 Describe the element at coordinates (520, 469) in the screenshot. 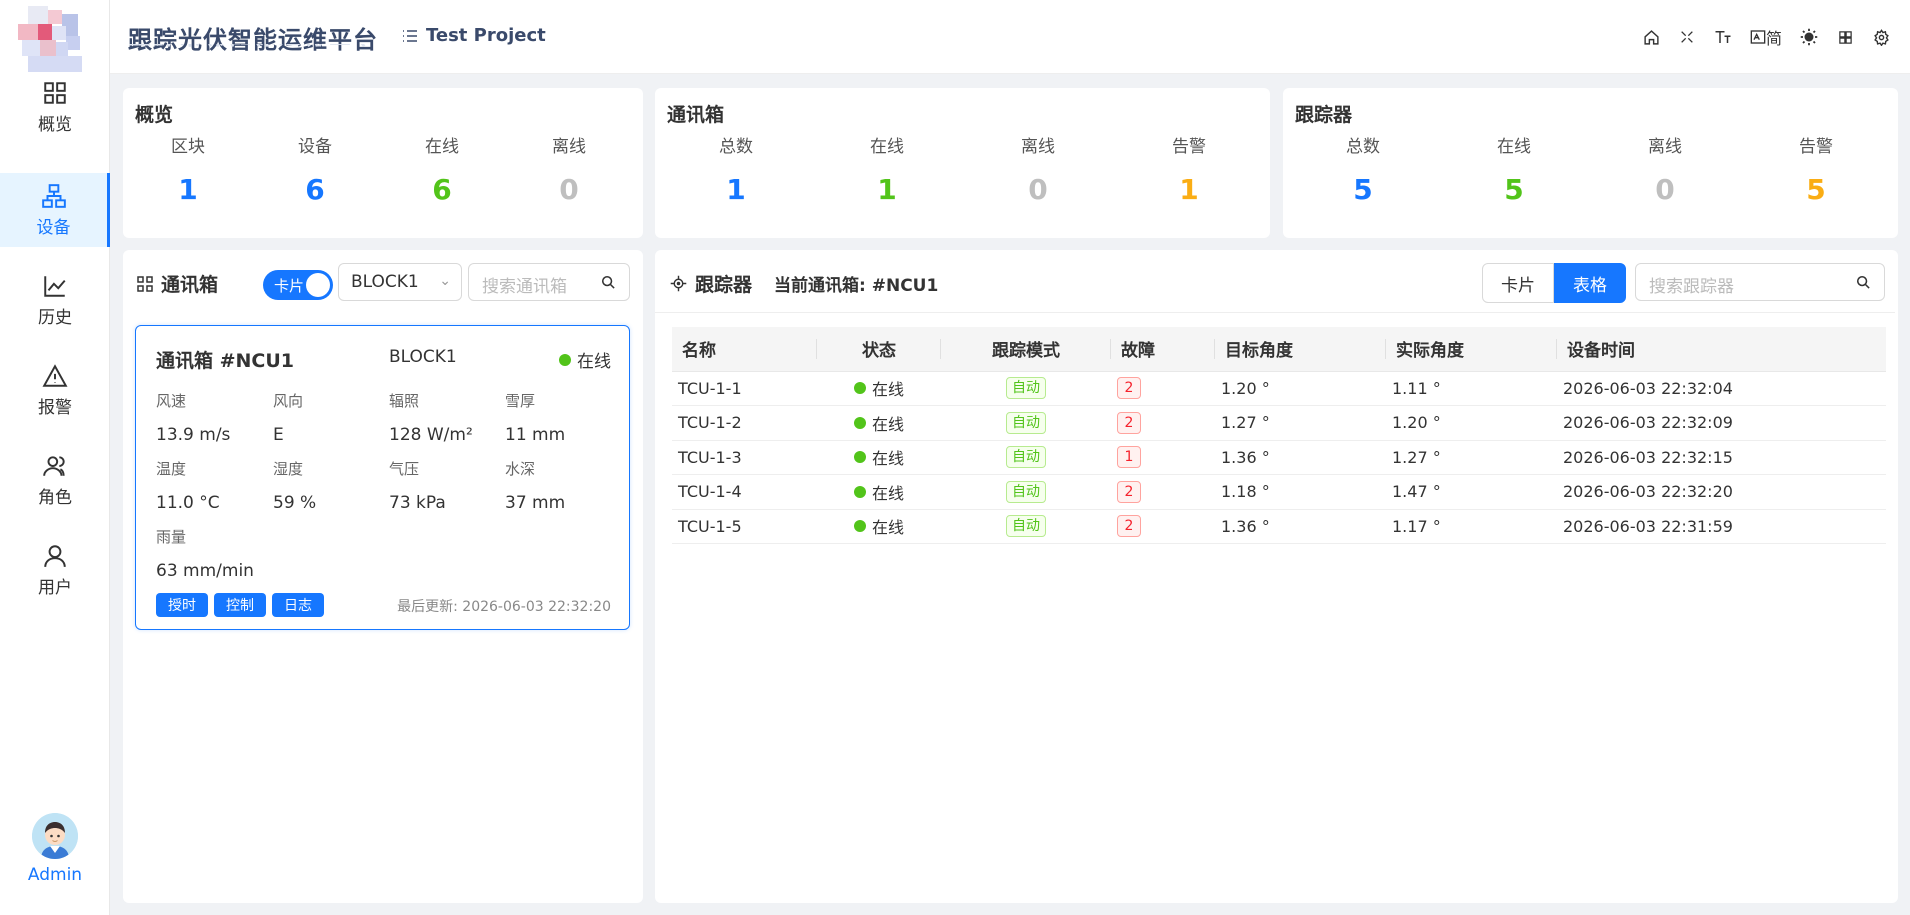

I see `metric-label: 水深` at that location.